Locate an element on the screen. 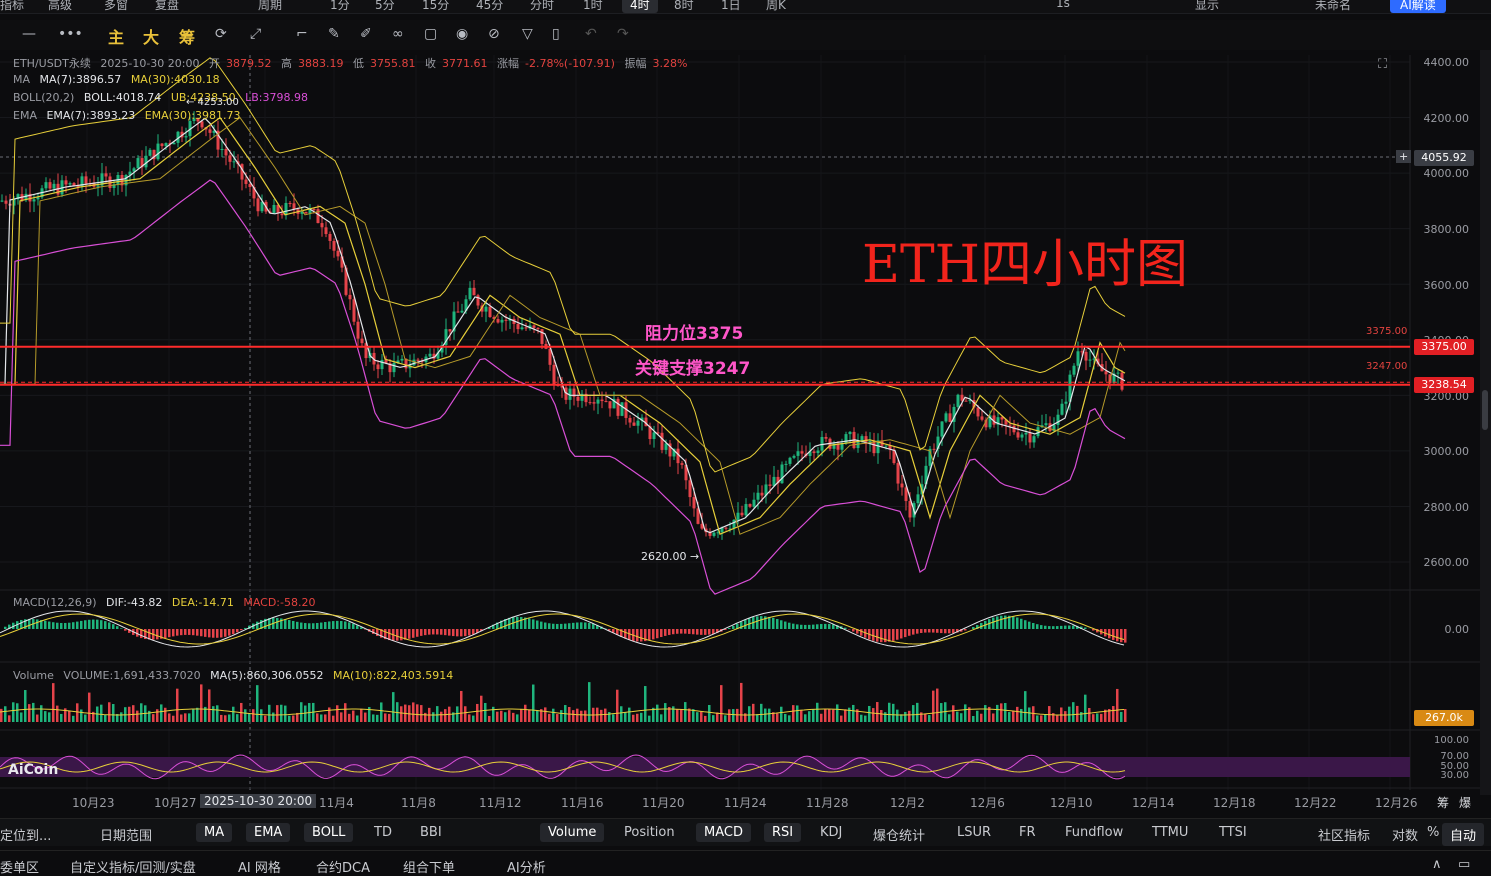  filter-icon: ▽ is located at coordinates (527, 34).